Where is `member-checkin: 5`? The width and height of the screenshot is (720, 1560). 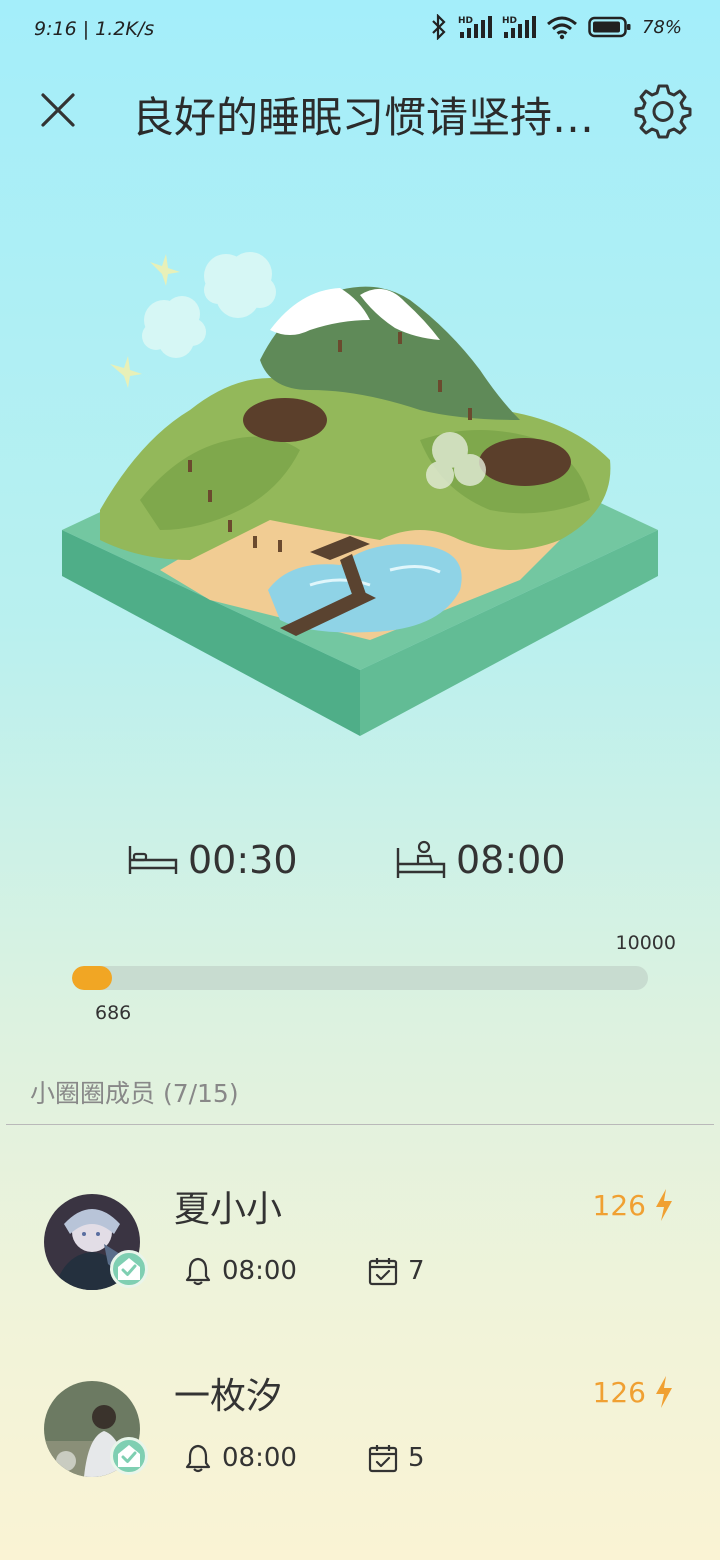
member-checkin: 5 is located at coordinates (396, 1458).